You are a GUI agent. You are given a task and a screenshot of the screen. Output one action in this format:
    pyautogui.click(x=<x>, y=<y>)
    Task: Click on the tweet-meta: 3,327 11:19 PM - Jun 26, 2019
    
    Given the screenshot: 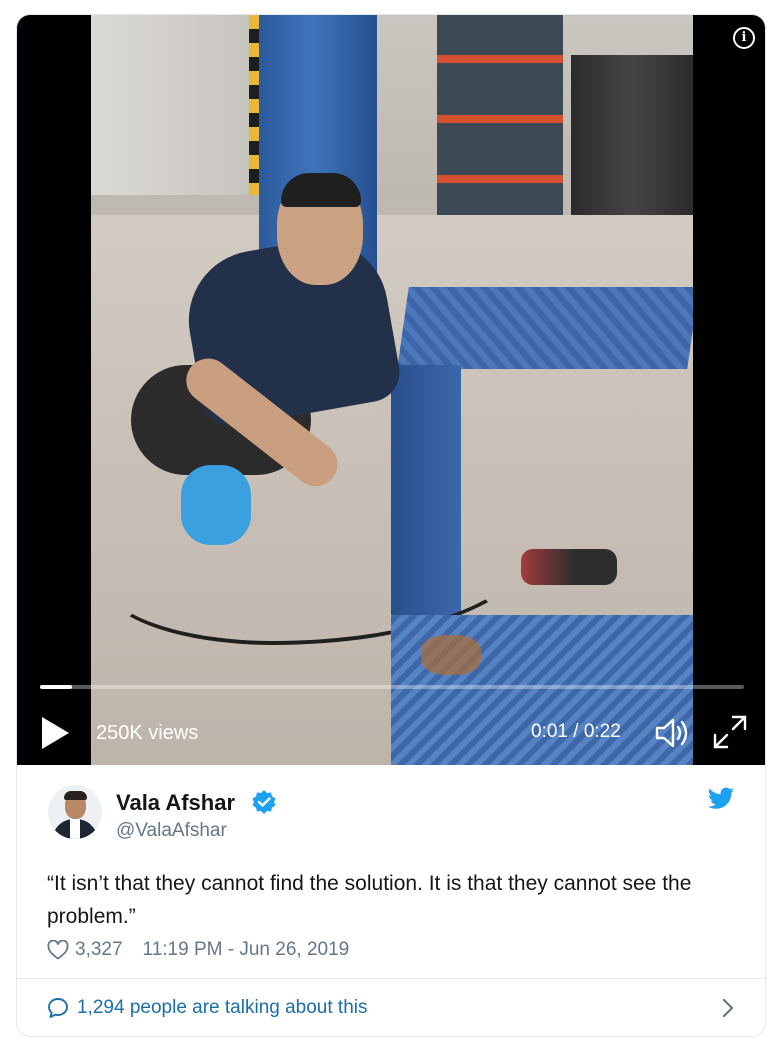 What is the action you would take?
    pyautogui.click(x=198, y=950)
    